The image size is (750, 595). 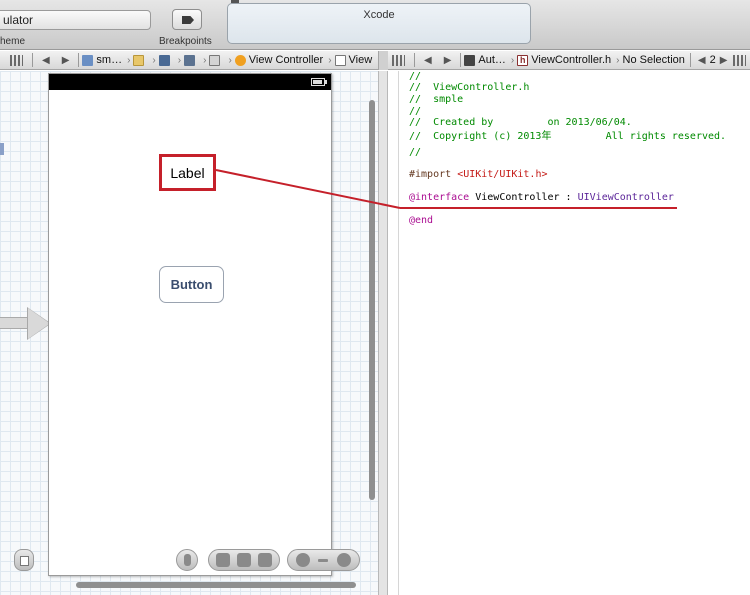 What do you see at coordinates (740, 60) in the screenshot?
I see `add-editor-icon` at bounding box center [740, 60].